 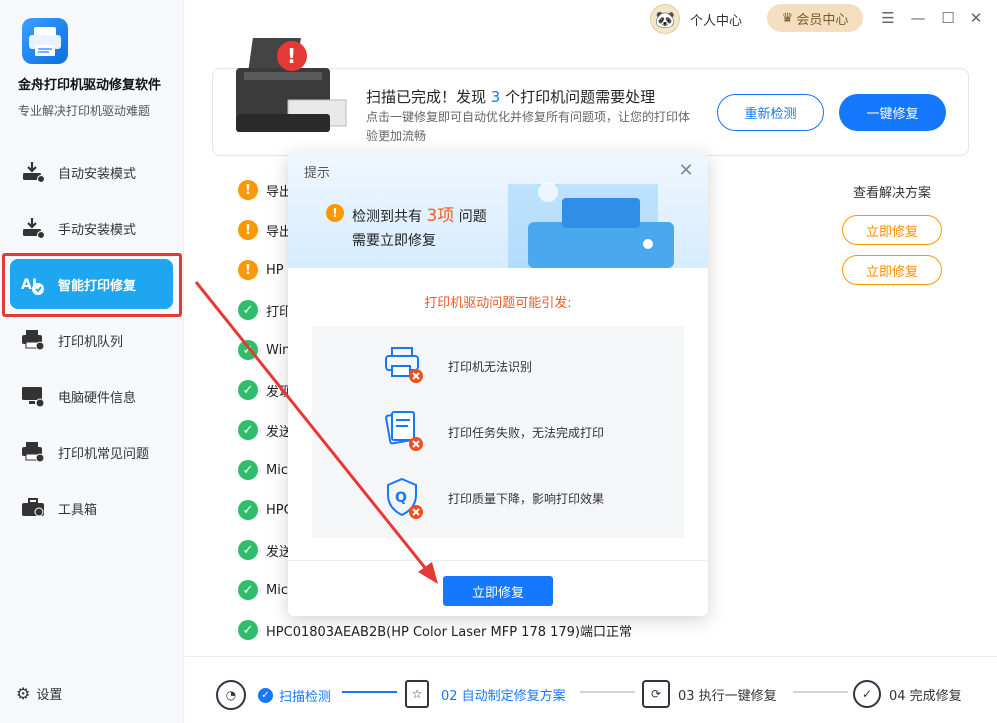 I want to click on sidebar-item-auto-install: 自动安装模式, so click(x=92, y=172).